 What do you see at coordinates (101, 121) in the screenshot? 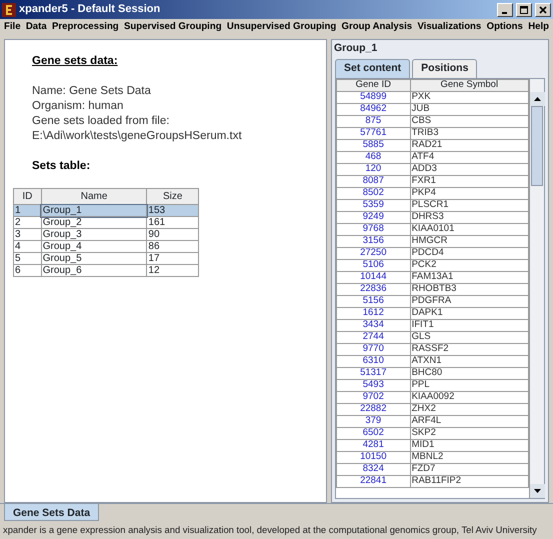
I see `info-text: Gene sets loaded from file:` at bounding box center [101, 121].